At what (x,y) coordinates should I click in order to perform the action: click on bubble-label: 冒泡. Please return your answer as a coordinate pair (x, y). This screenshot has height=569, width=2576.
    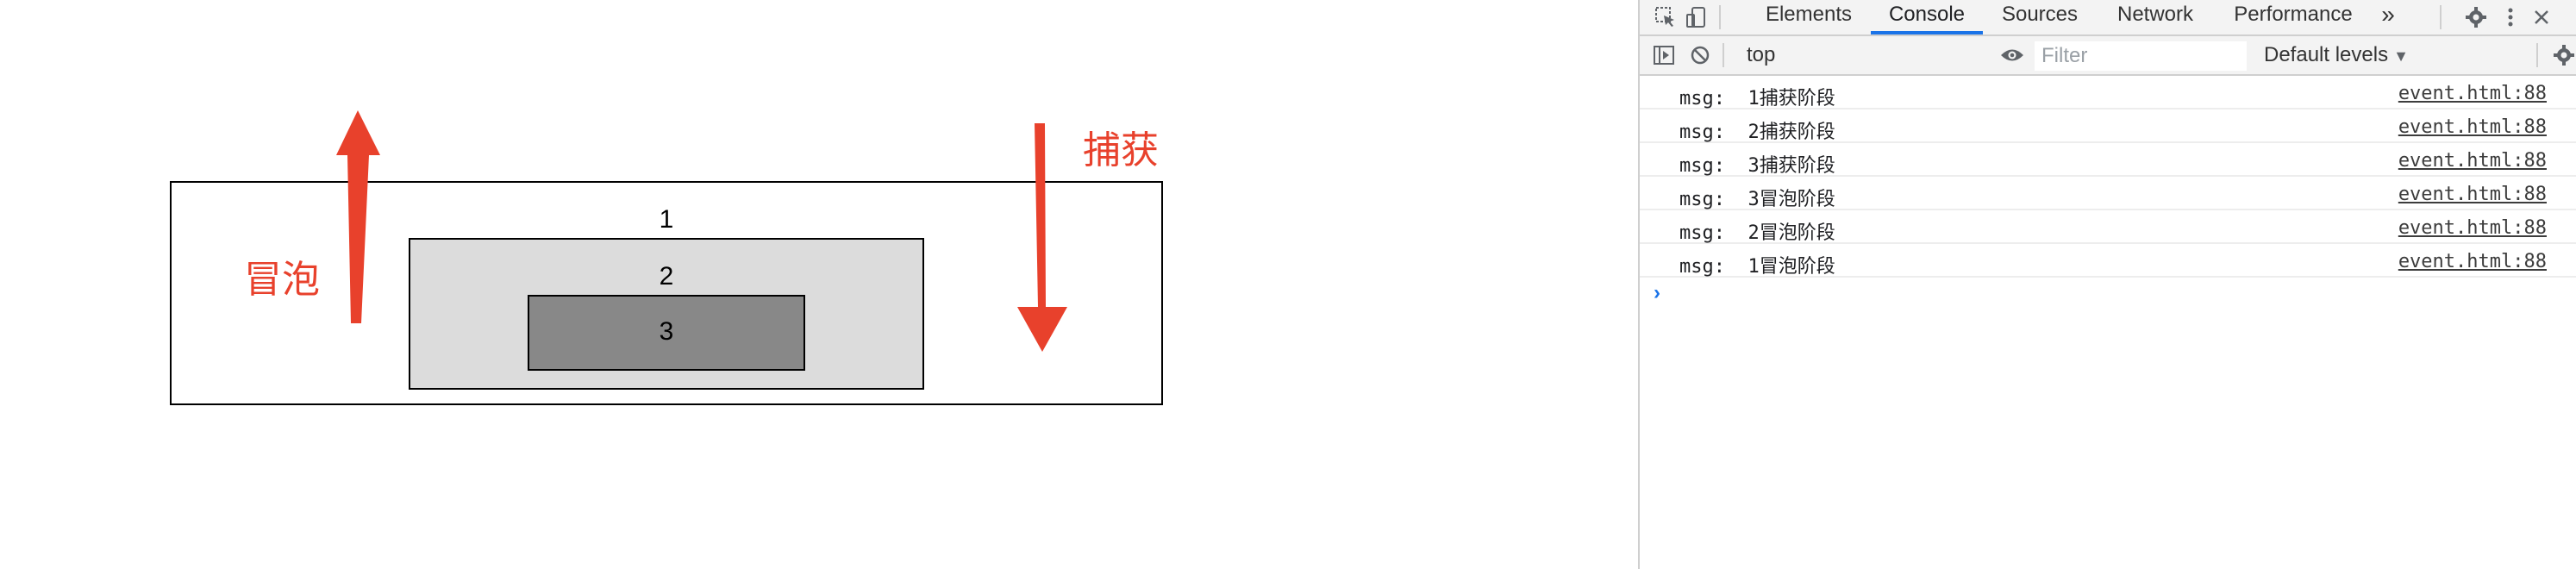
    Looking at the image, I should click on (282, 280).